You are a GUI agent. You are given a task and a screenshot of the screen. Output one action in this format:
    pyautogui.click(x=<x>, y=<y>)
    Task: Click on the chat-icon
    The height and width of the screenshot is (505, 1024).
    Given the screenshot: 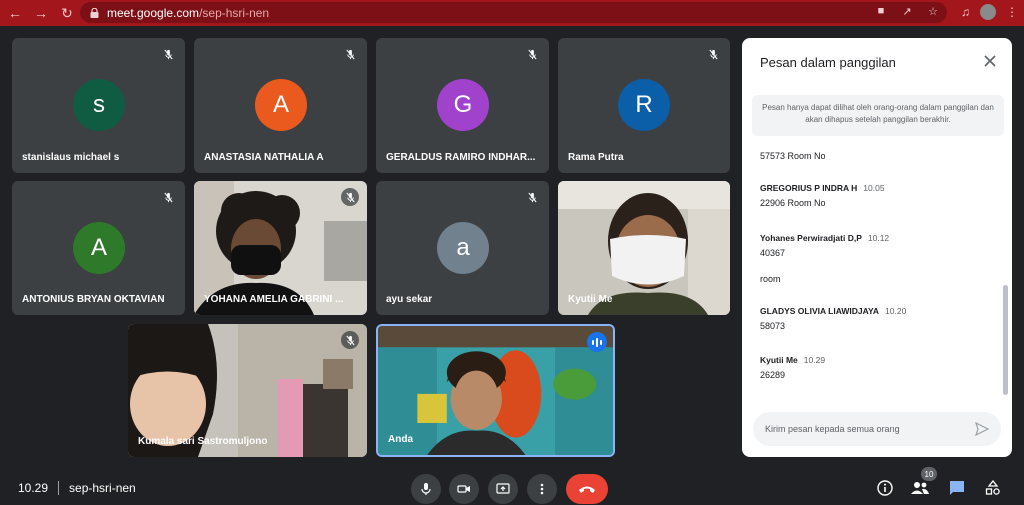 What is the action you would take?
    pyautogui.click(x=957, y=488)
    